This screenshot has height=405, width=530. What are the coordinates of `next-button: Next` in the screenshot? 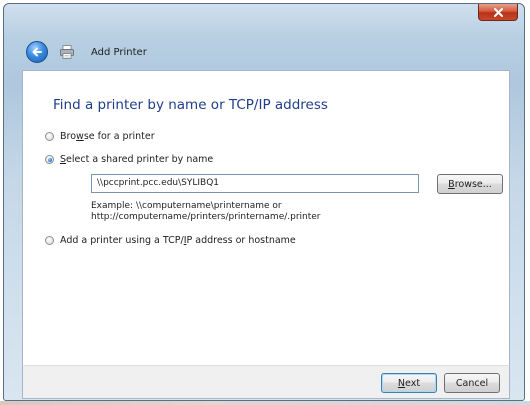 It's located at (409, 383).